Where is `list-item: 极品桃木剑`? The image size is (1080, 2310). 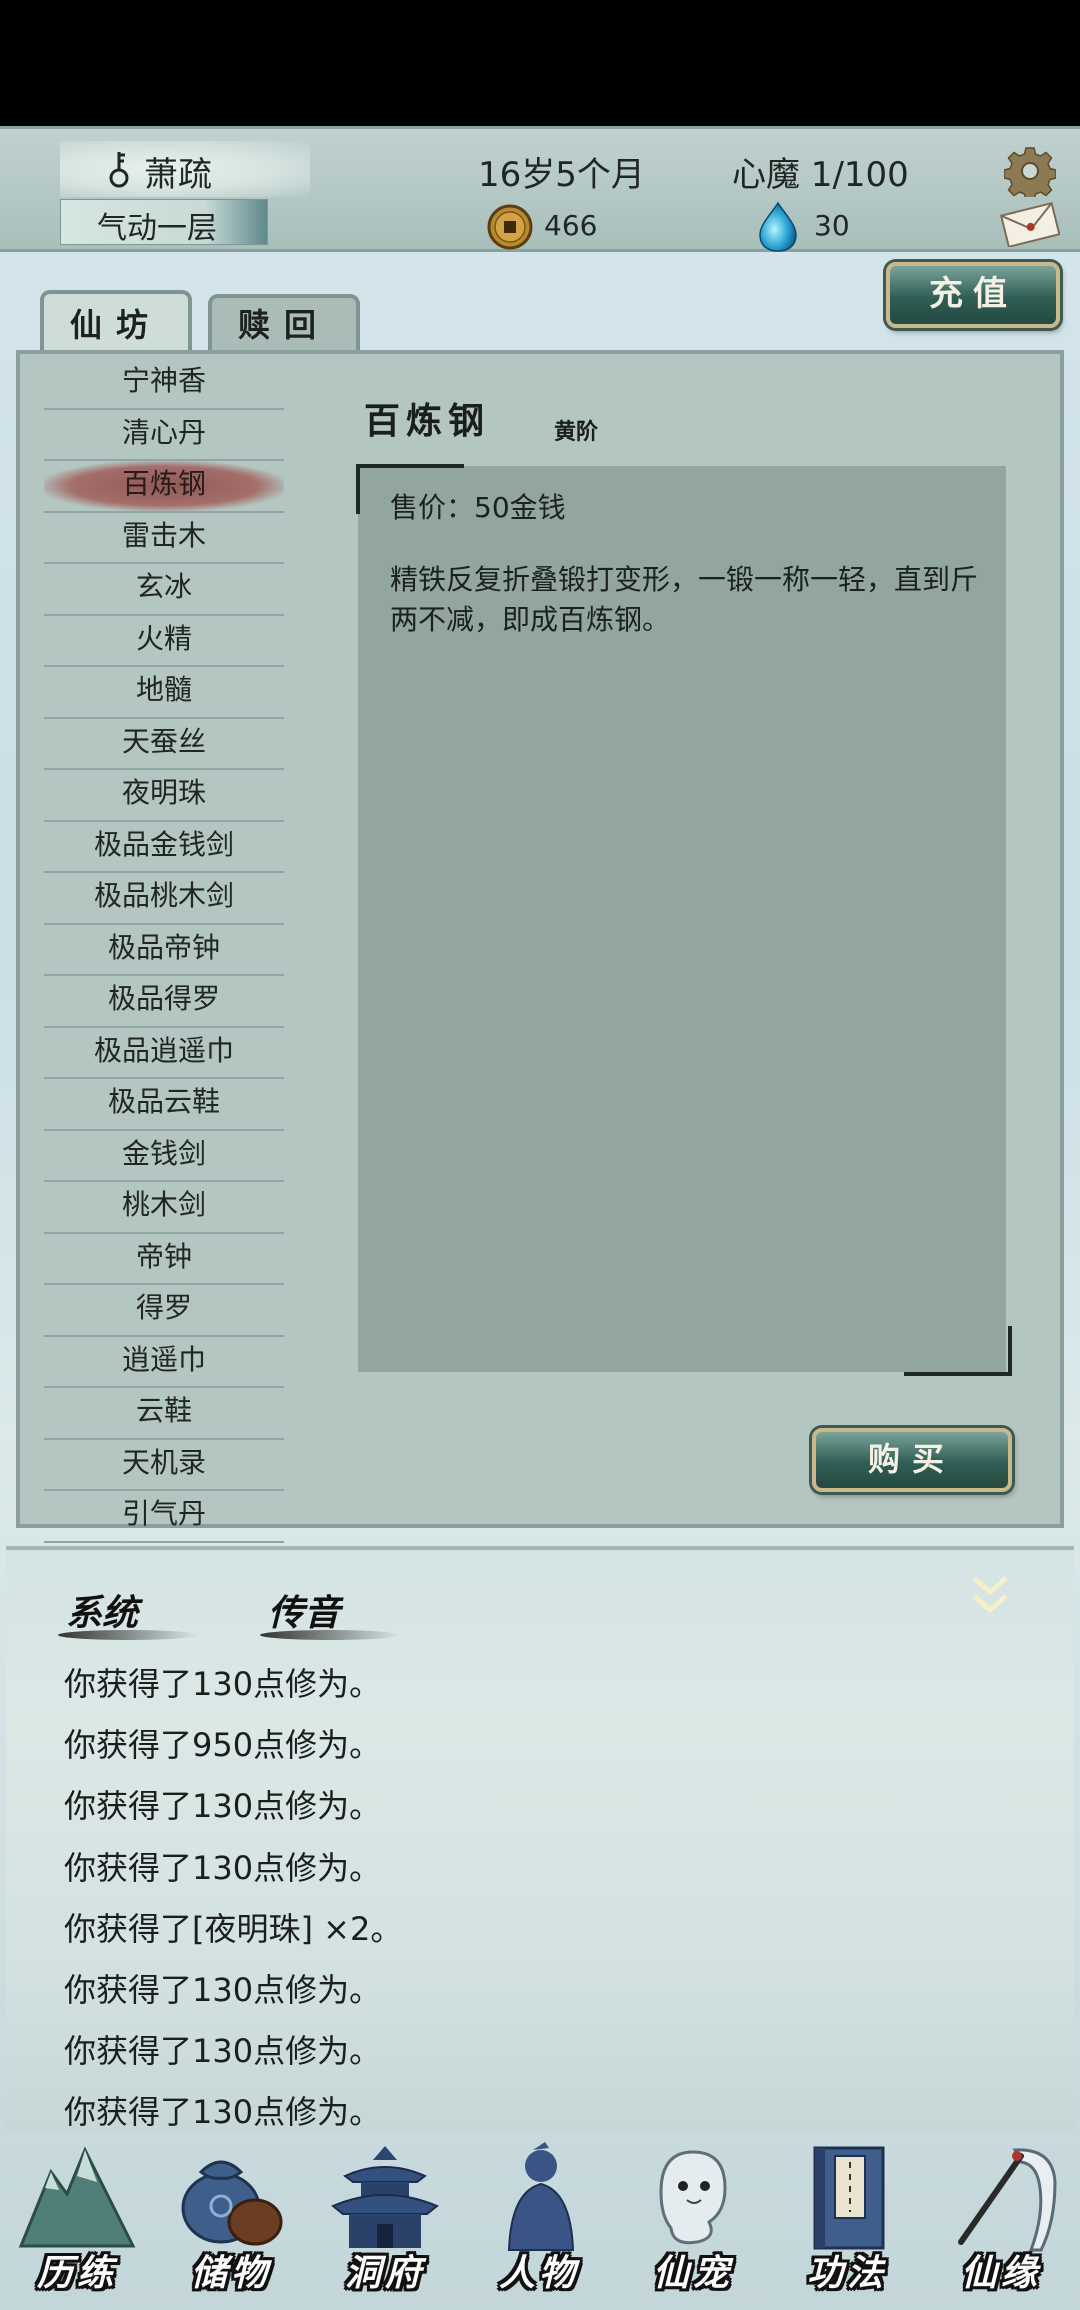 list-item: 极品桃木剑 is located at coordinates (164, 899).